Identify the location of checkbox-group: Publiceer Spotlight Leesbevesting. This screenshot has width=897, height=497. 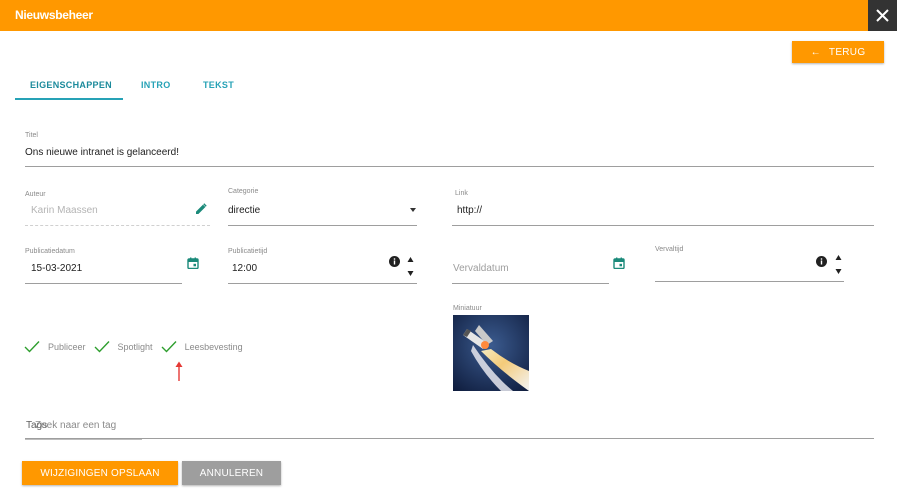
(137, 346).